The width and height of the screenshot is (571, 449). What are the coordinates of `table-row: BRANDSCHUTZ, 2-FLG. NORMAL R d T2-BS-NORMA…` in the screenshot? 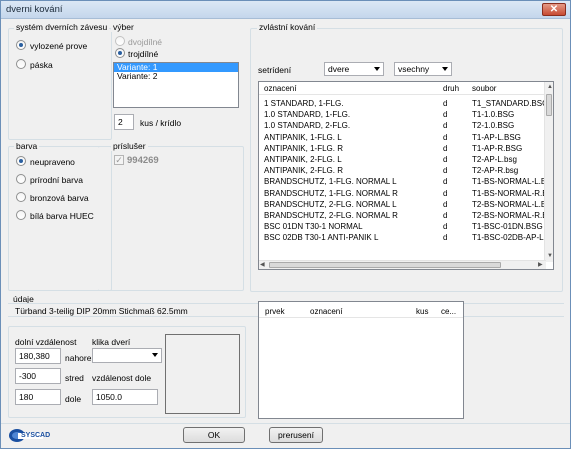 It's located at (402, 215).